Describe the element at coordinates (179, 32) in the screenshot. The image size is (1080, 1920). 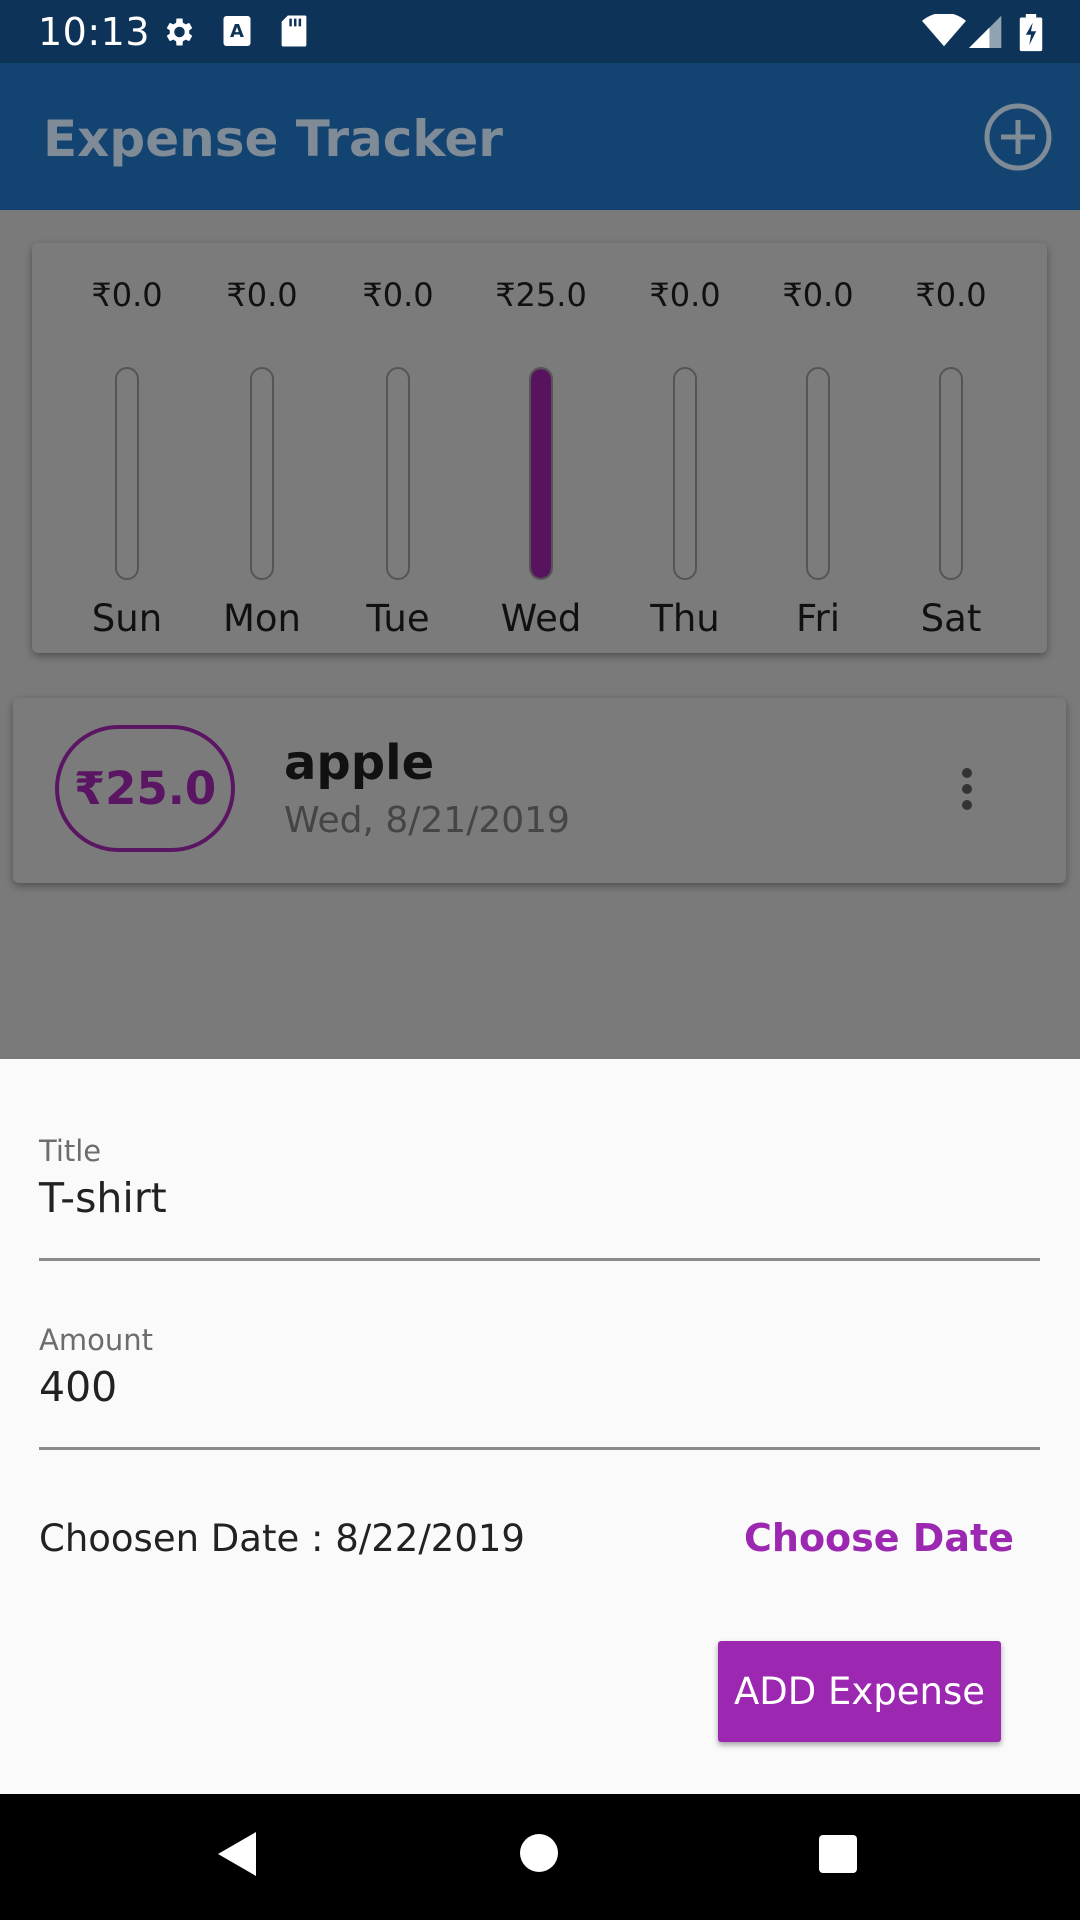
I see `settings-icon` at that location.